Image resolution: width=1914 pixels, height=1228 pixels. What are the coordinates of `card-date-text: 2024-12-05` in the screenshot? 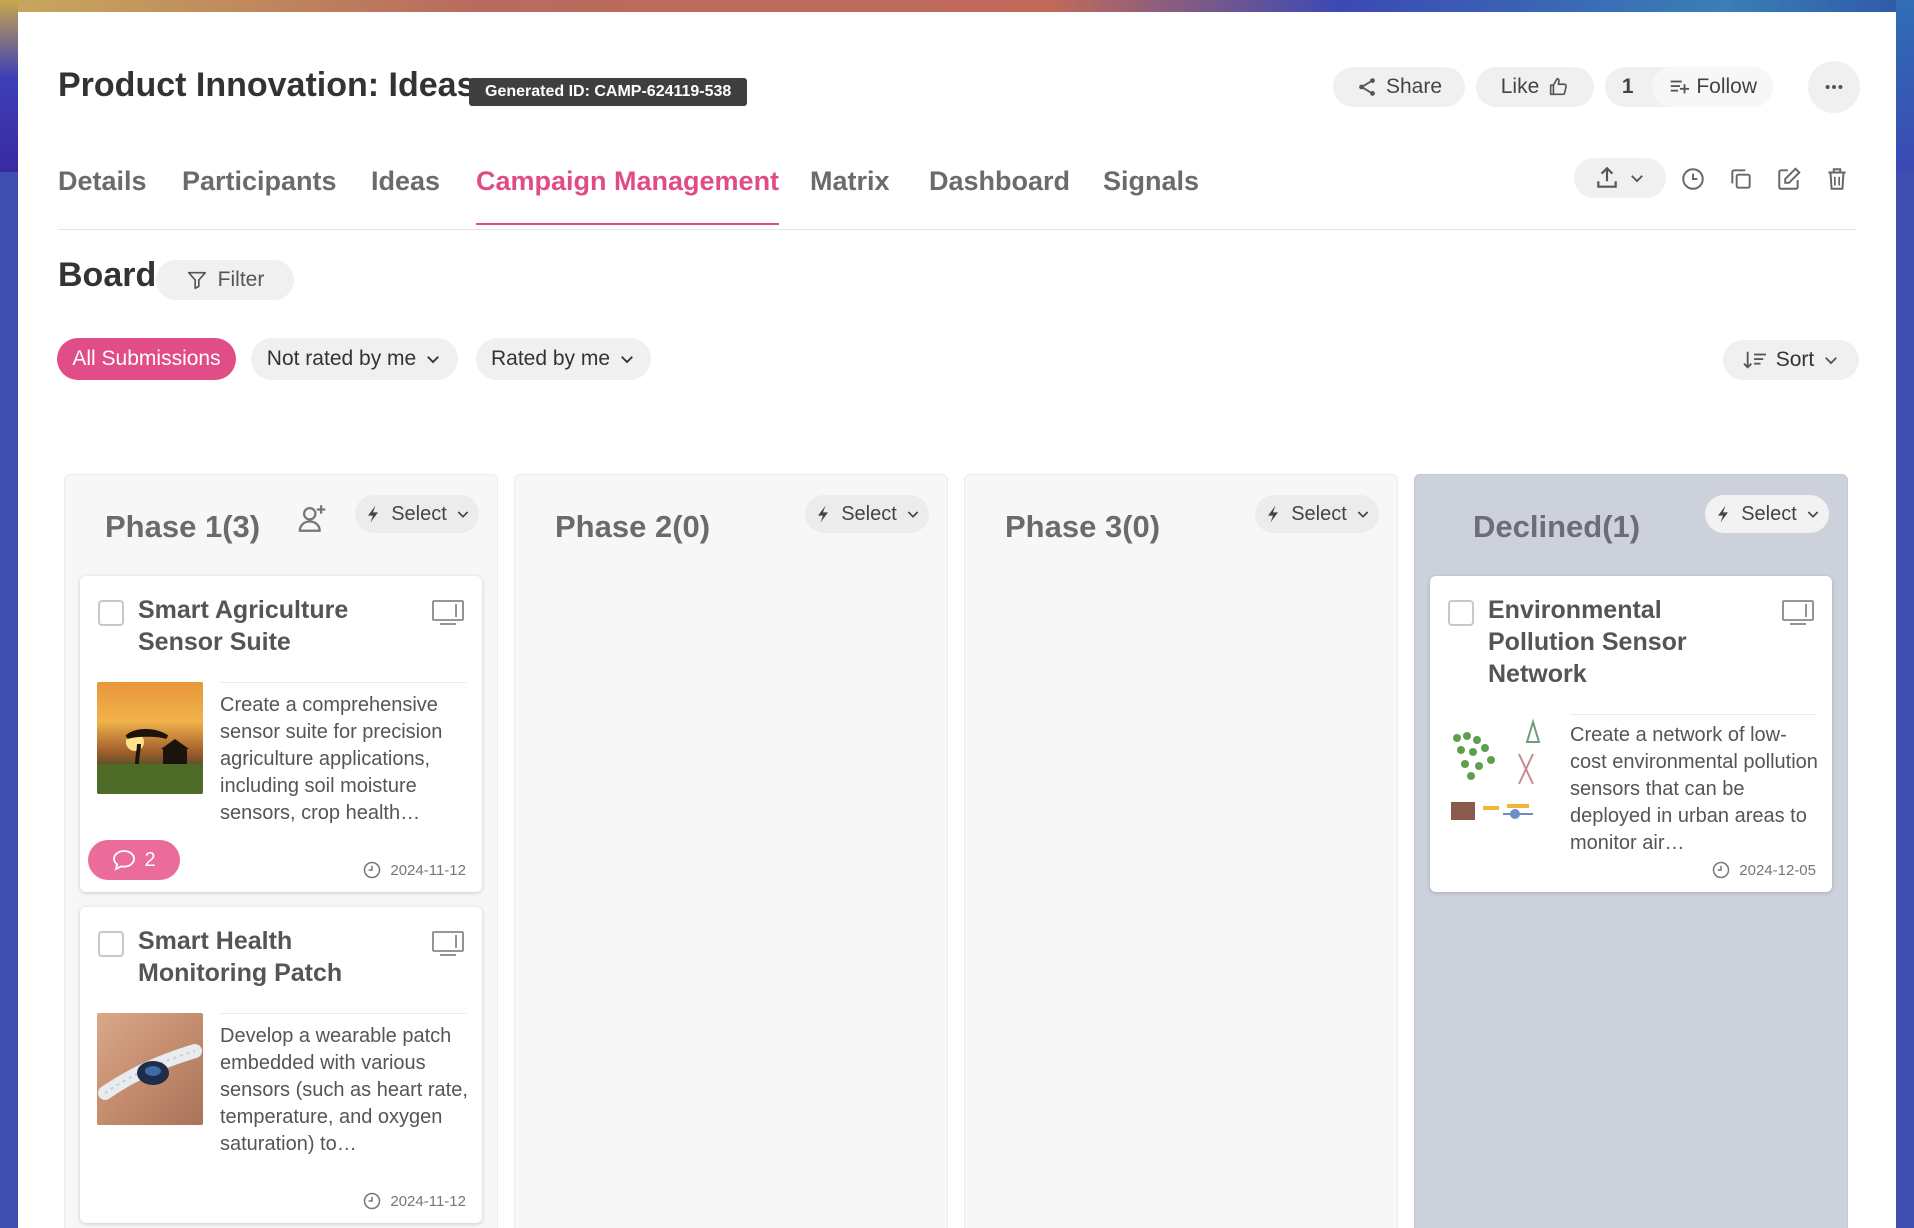 It's located at (1777, 870).